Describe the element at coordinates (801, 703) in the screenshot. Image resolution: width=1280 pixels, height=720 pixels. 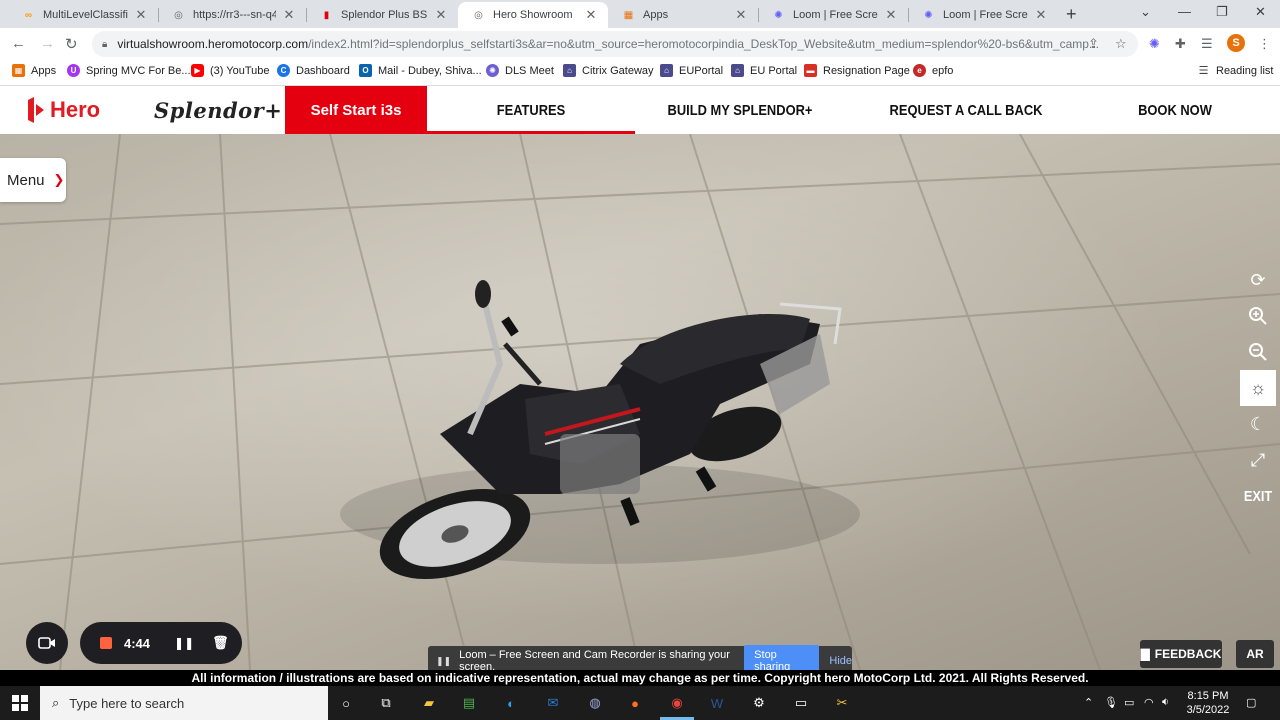
I see `terminal-icon: ▭` at that location.